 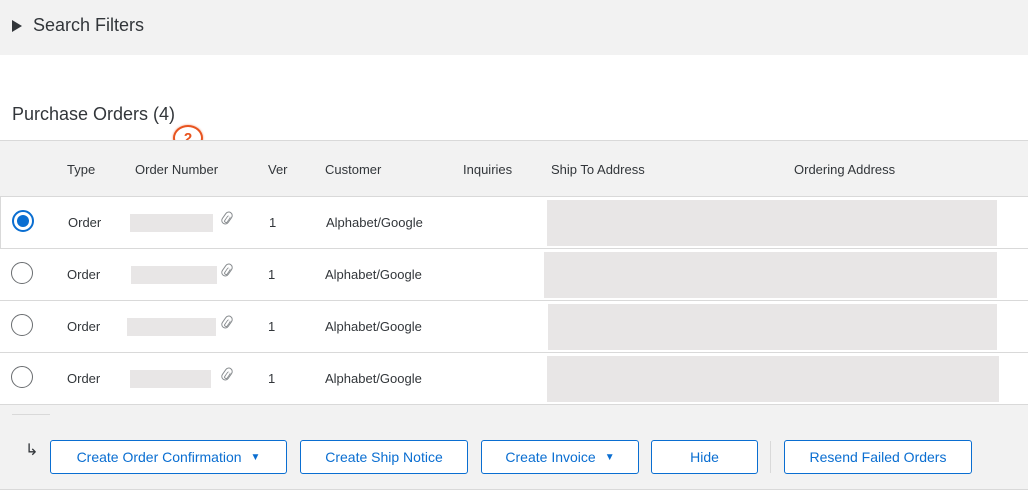 I want to click on search-filters-bar: Search Filters, so click(x=514, y=27).